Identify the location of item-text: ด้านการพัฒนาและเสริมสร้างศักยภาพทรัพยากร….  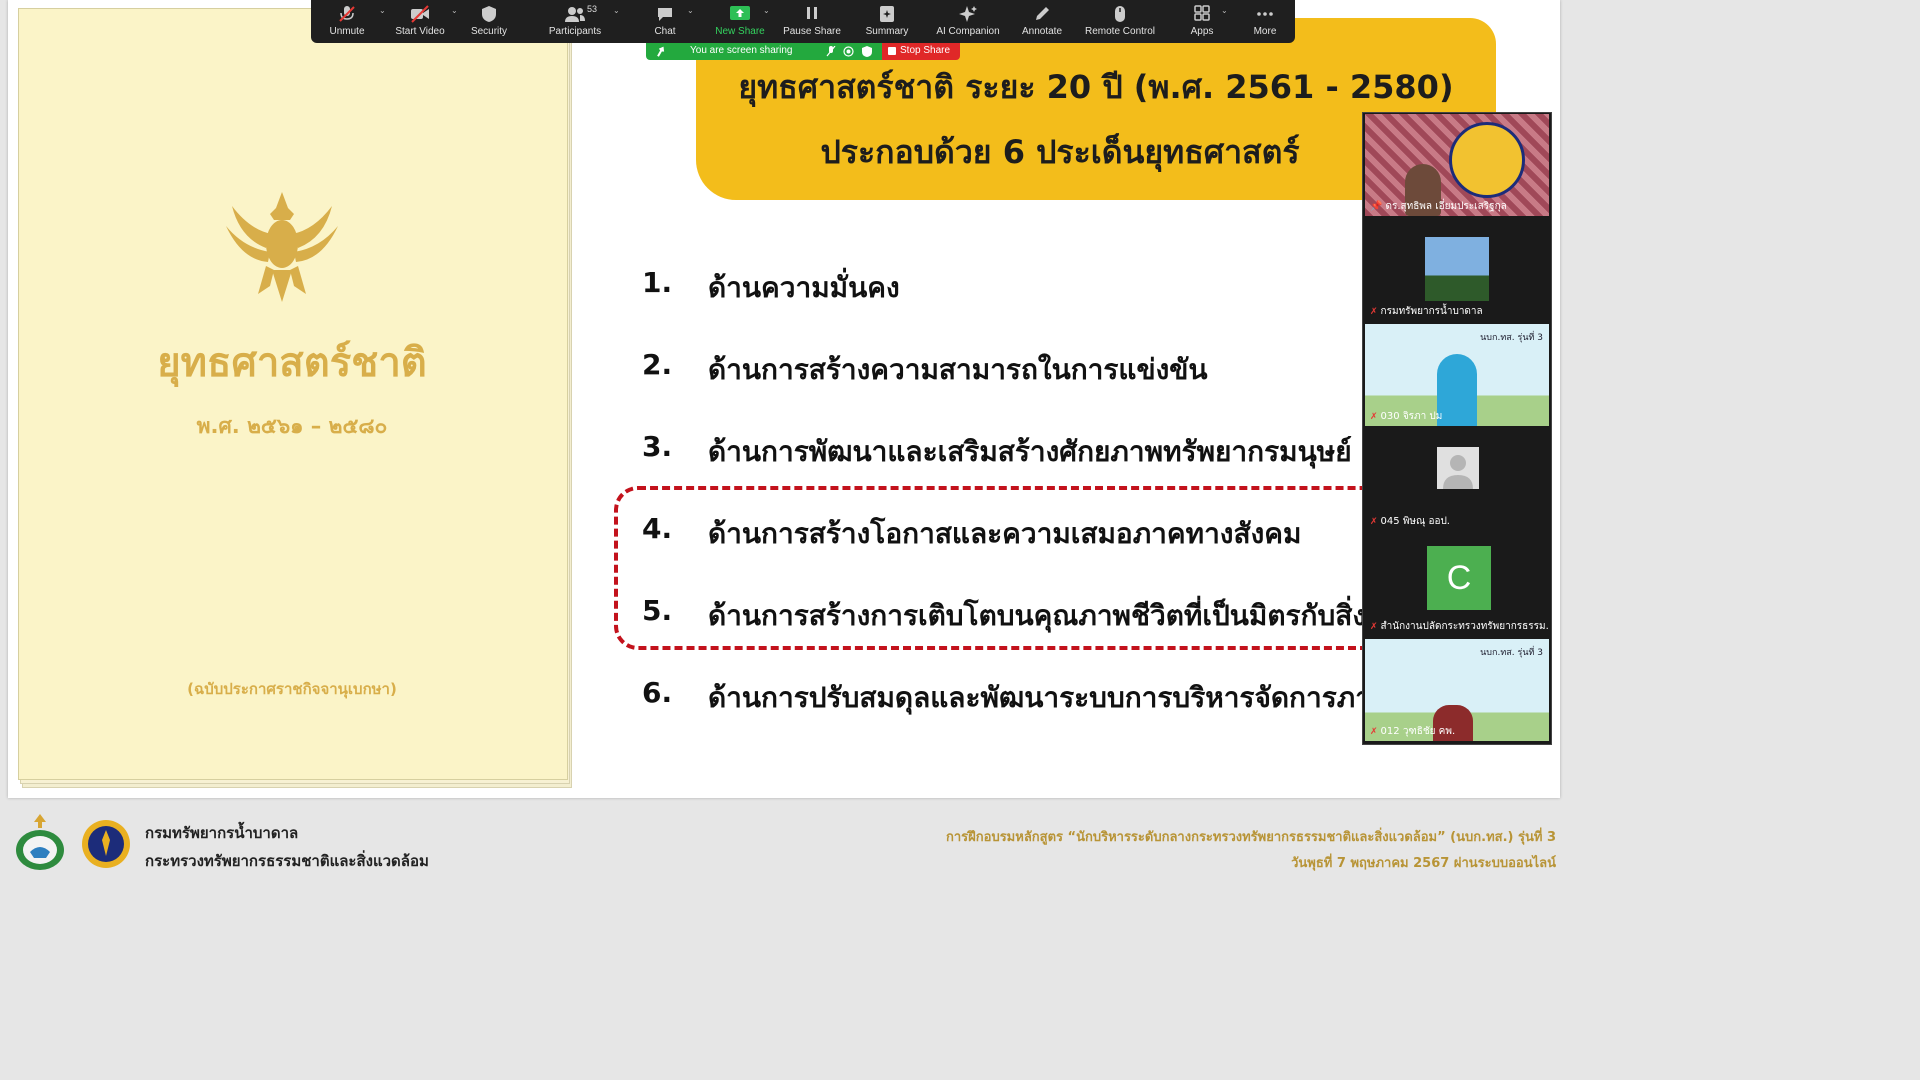
(1030, 451).